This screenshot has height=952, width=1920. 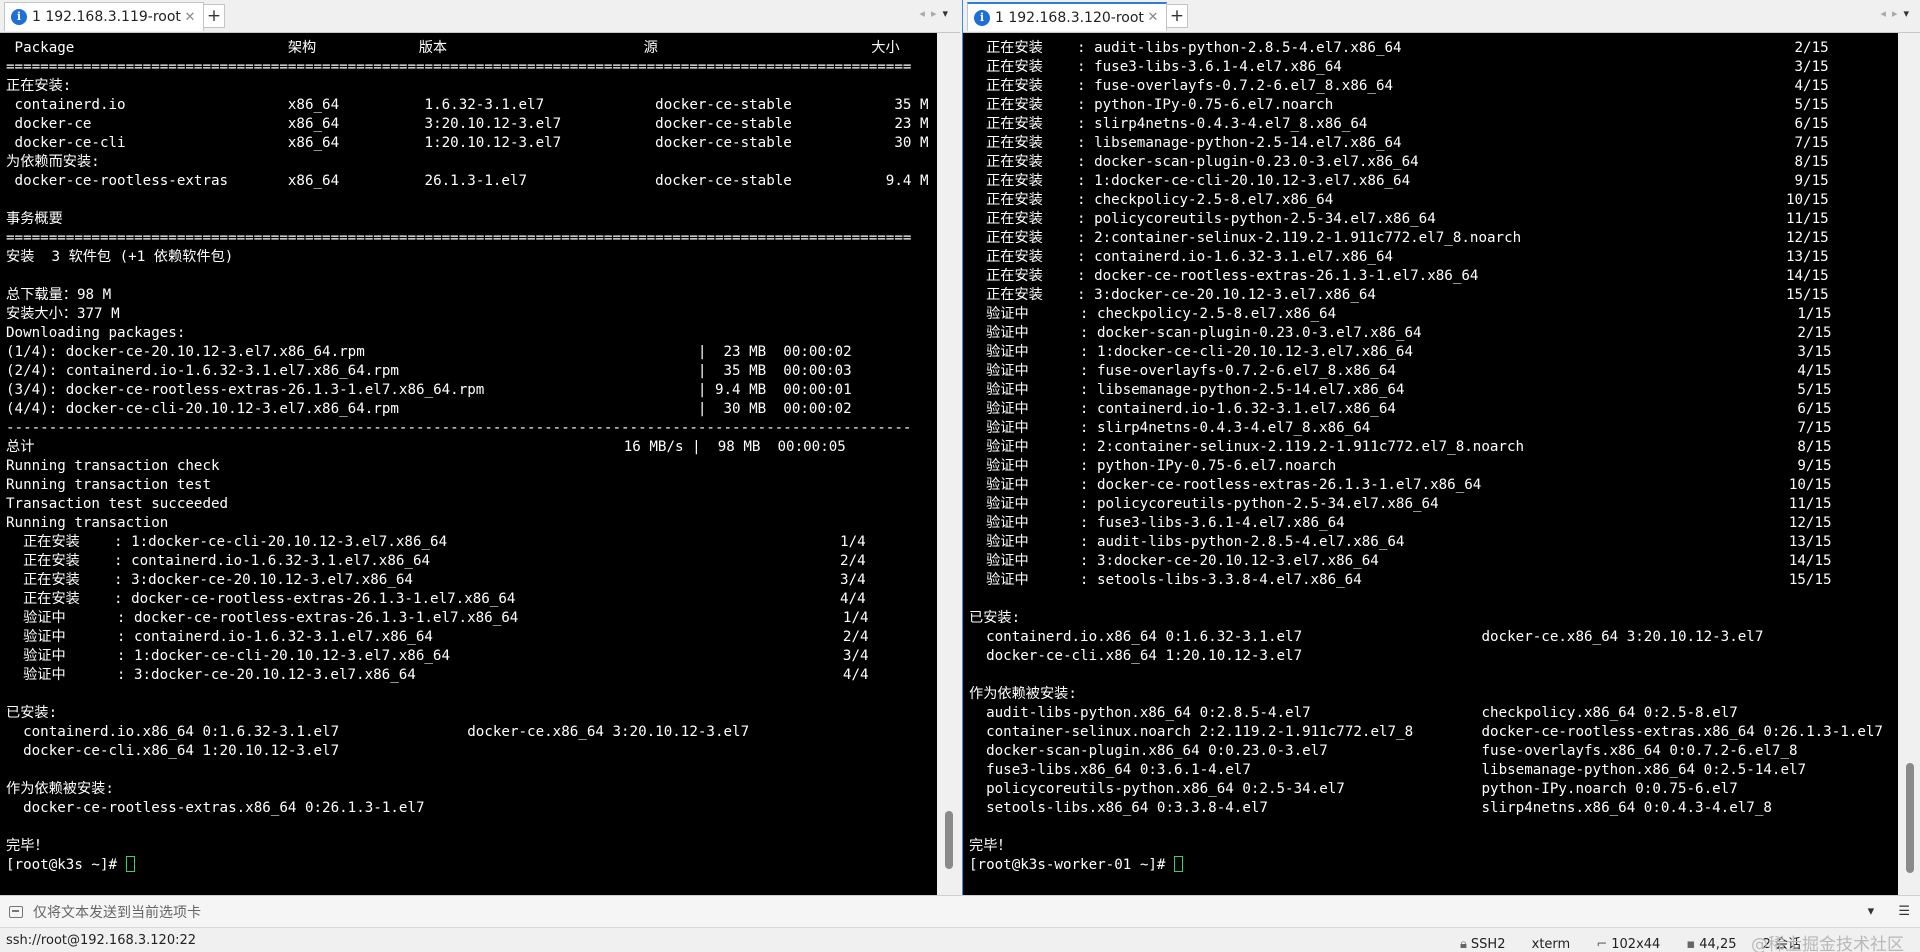 I want to click on tab-label: 1 192.168.3.120-root, so click(x=1069, y=17).